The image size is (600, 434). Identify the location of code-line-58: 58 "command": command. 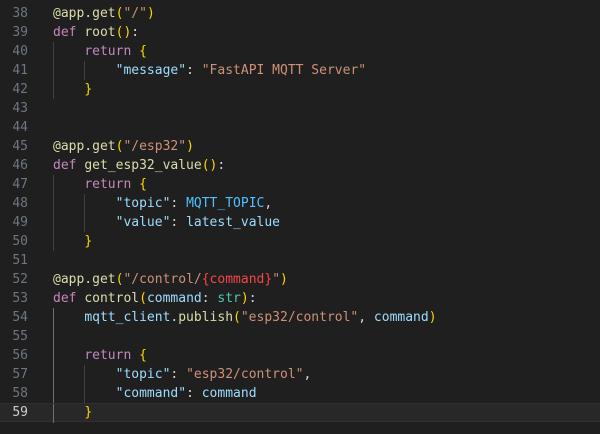
(300, 393).